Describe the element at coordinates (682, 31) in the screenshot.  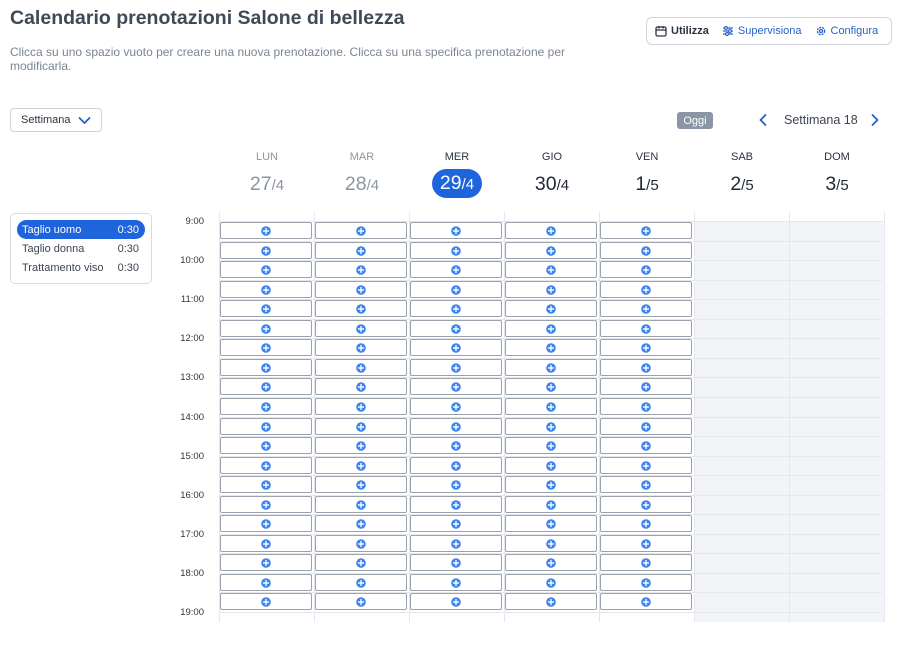
I see `mode-use: Utilizza` at that location.